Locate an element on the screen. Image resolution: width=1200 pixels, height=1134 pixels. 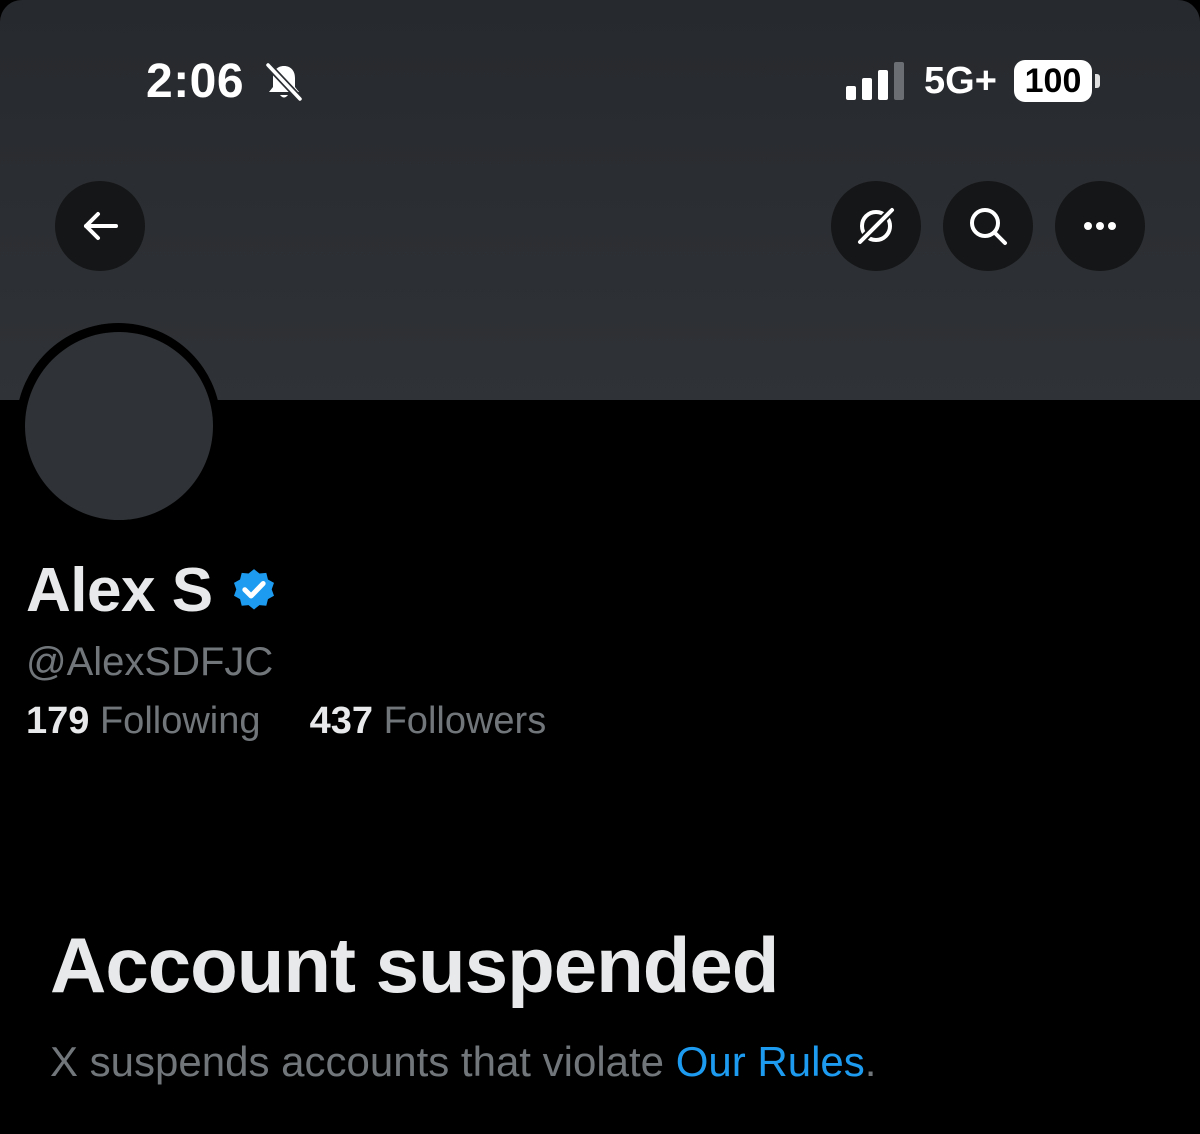
followers-link: 437 Followers is located at coordinates (428, 721).